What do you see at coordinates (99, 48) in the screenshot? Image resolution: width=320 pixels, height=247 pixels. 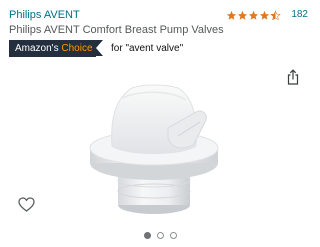 I see `badge-tail` at bounding box center [99, 48].